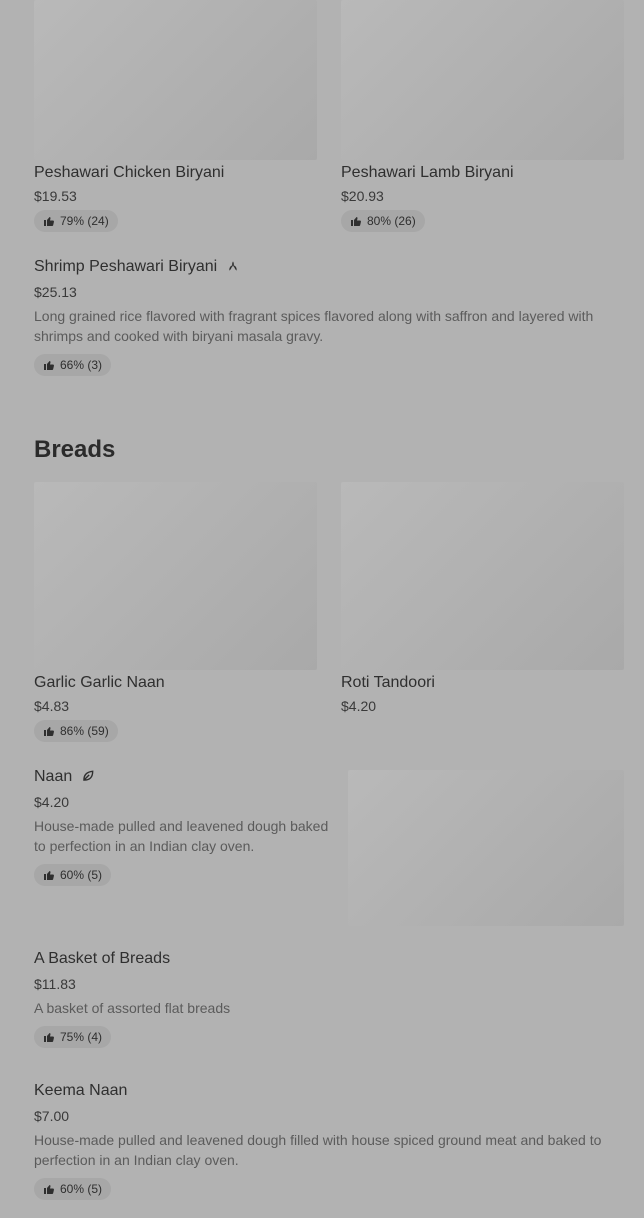 Image resolution: width=644 pixels, height=1218 pixels. Describe the element at coordinates (391, 221) in the screenshot. I see `rating-text: 80% (26)` at that location.